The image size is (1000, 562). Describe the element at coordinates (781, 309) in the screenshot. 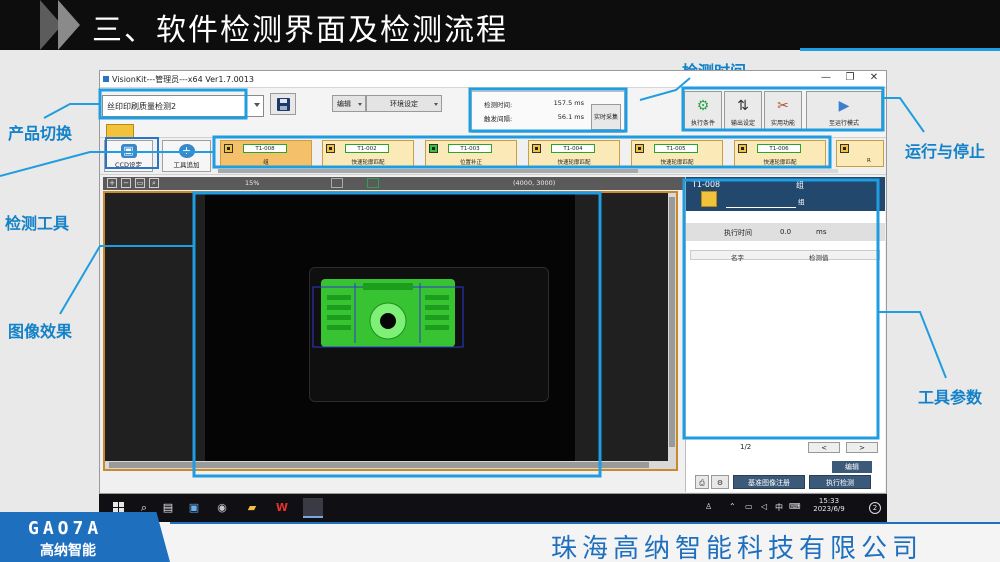

I see `highlight-params` at that location.